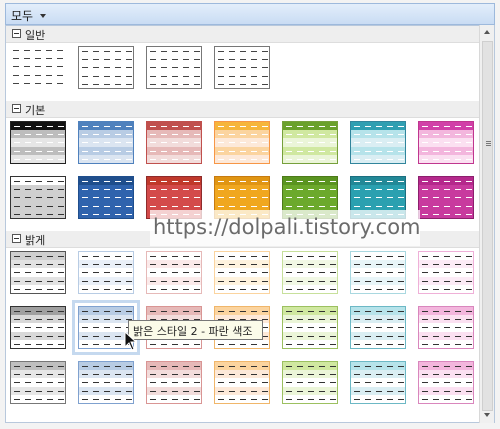  What do you see at coordinates (487, 415) in the screenshot?
I see `scroll-down-arrow-icon` at bounding box center [487, 415].